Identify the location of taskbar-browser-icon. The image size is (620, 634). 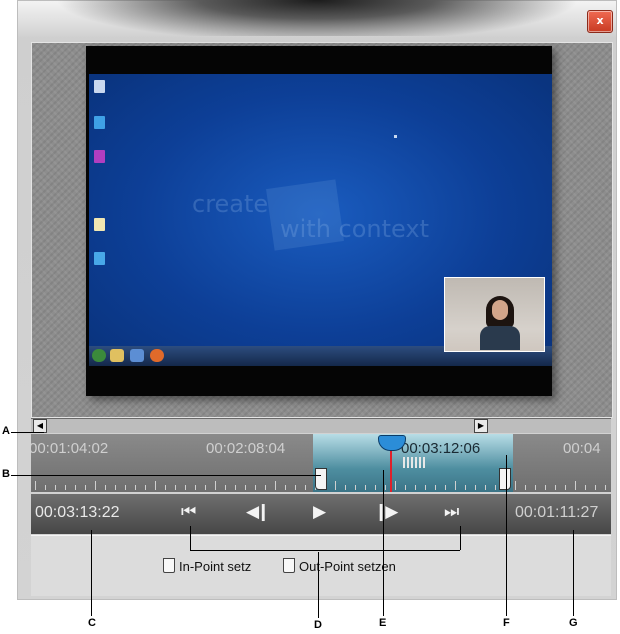
(137, 355).